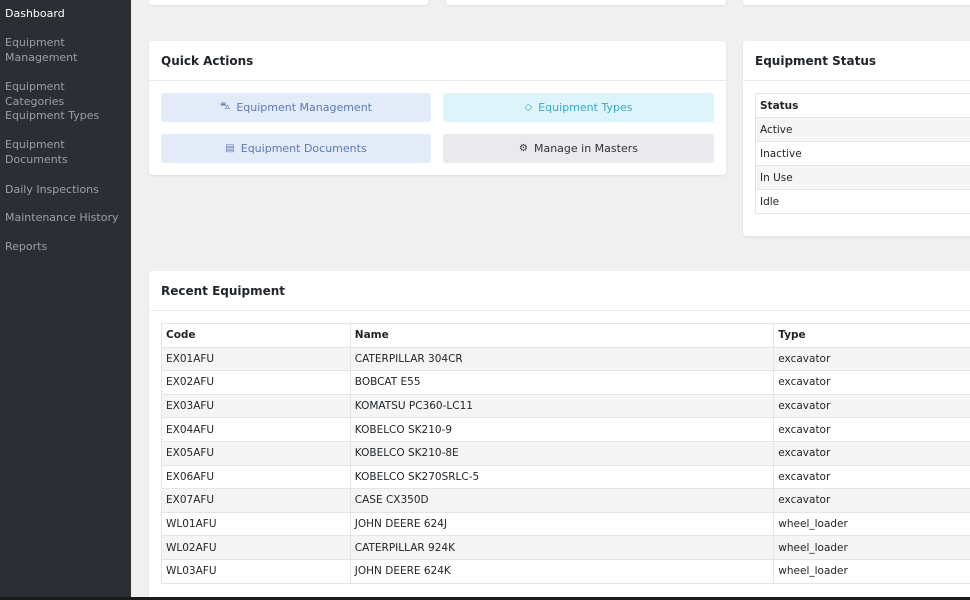  What do you see at coordinates (61, 217) in the screenshot?
I see `sidebar-item-maintenance-history: Maintenance History` at bounding box center [61, 217].